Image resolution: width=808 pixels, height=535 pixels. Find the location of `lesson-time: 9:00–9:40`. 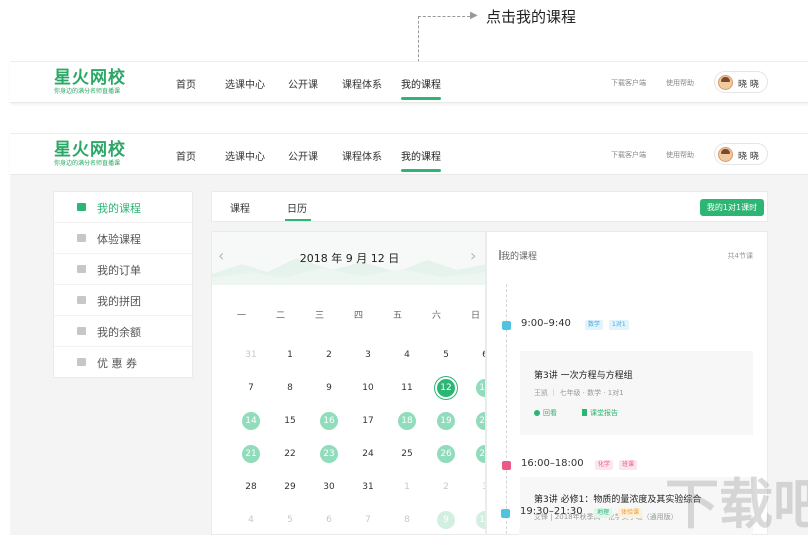

lesson-time: 9:00–9:40 is located at coordinates (546, 323).